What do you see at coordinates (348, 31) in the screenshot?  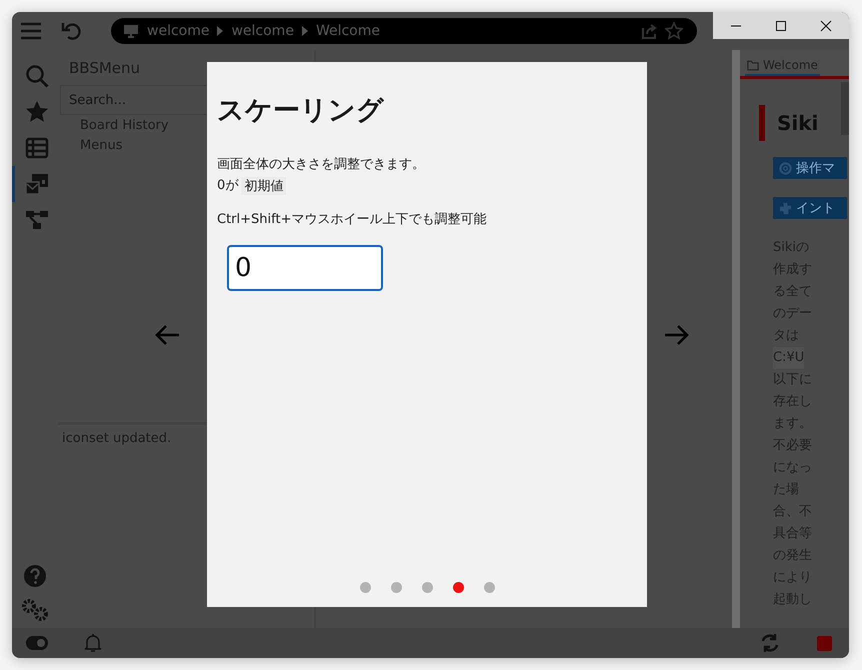 I see `breadcrumb-item: Welcome` at bounding box center [348, 31].